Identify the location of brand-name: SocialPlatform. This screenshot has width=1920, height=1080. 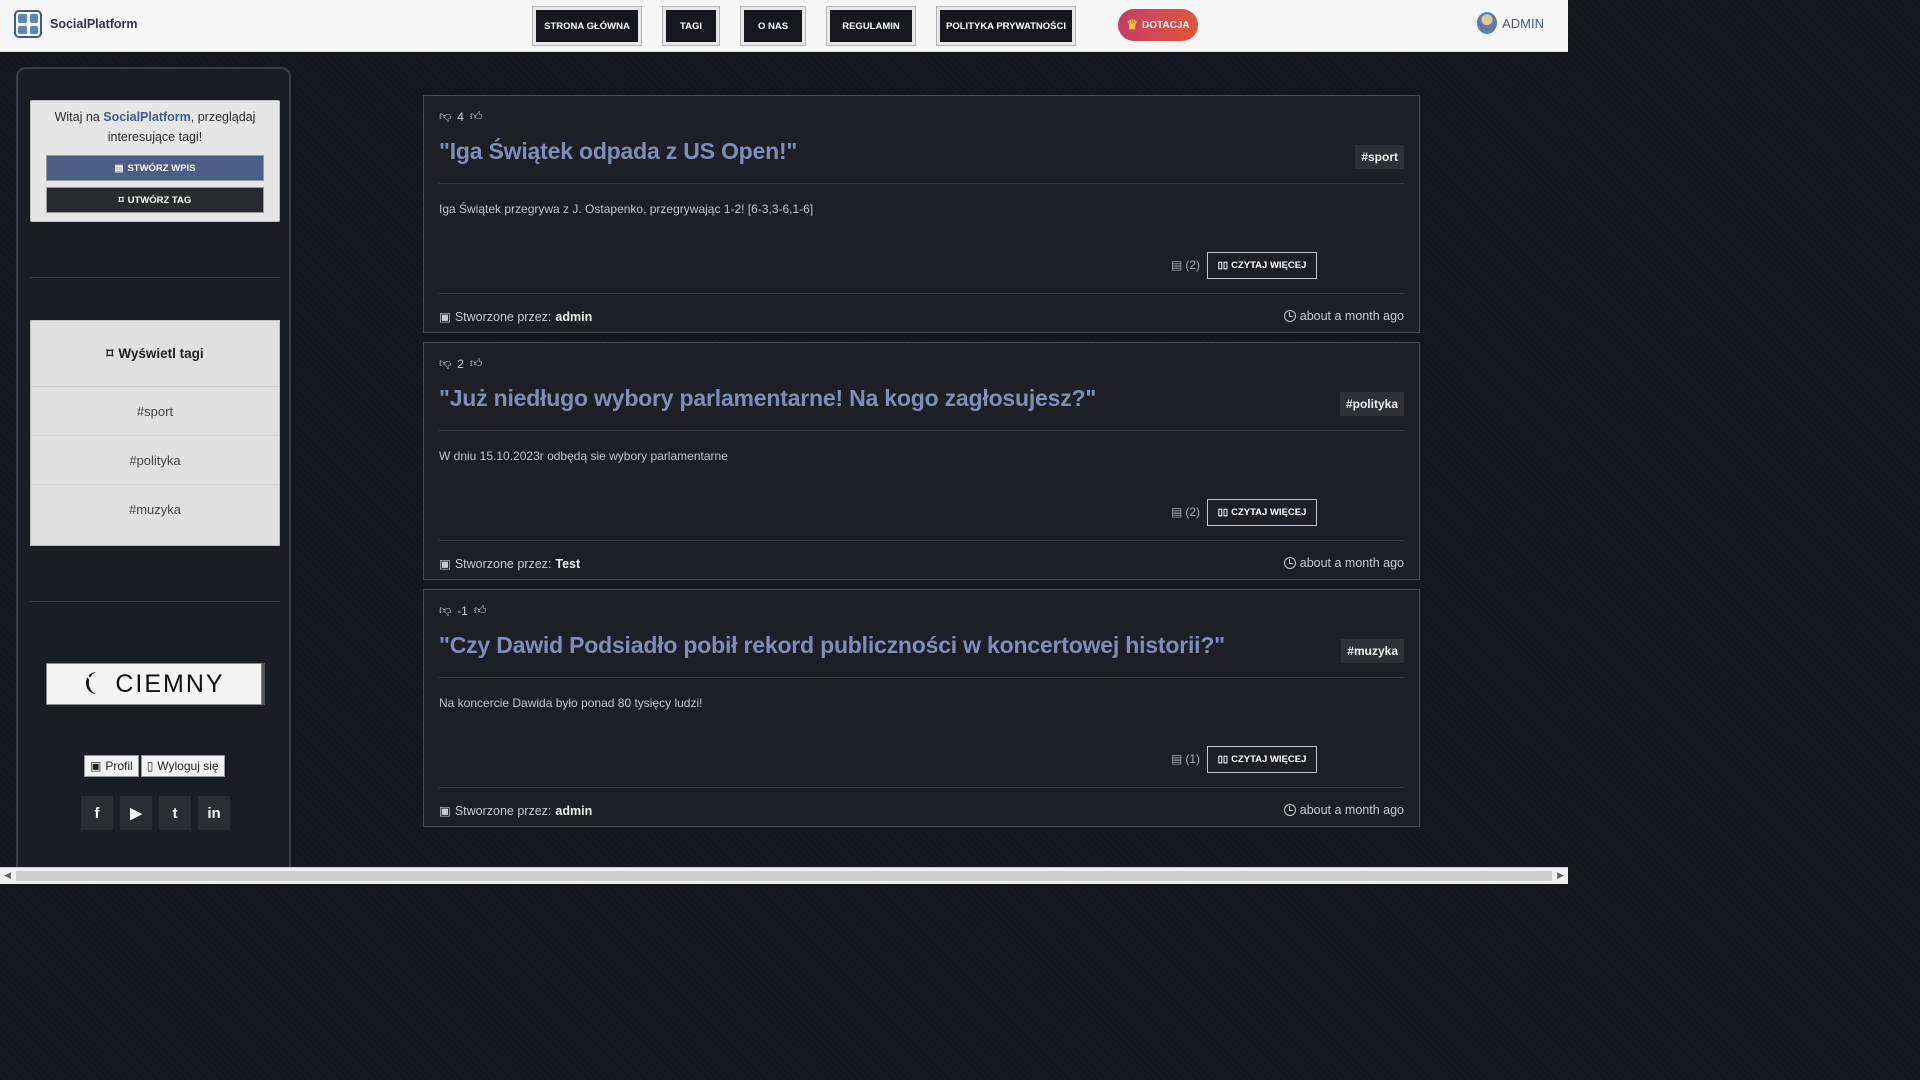
(94, 24).